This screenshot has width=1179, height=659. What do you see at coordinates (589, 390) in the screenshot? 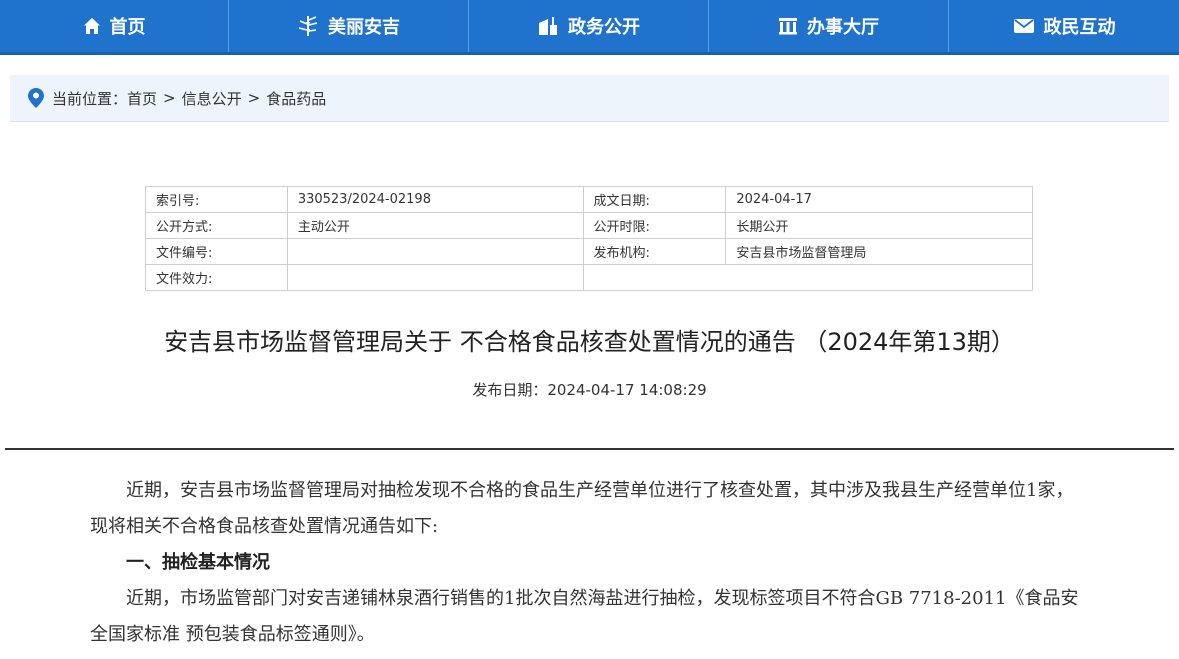
I see `publish-date: 发布日期：2024-04-17 14:08:29` at bounding box center [589, 390].